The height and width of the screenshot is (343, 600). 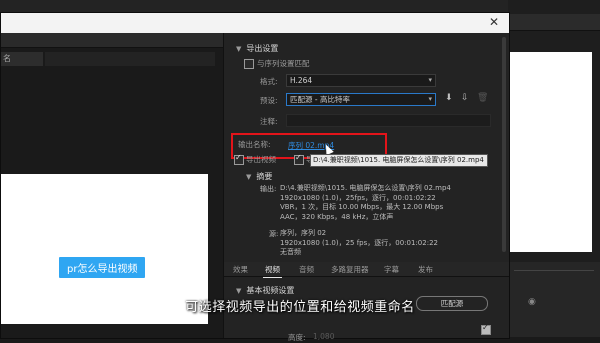 I want to click on format-value: H.264, so click(x=301, y=80).